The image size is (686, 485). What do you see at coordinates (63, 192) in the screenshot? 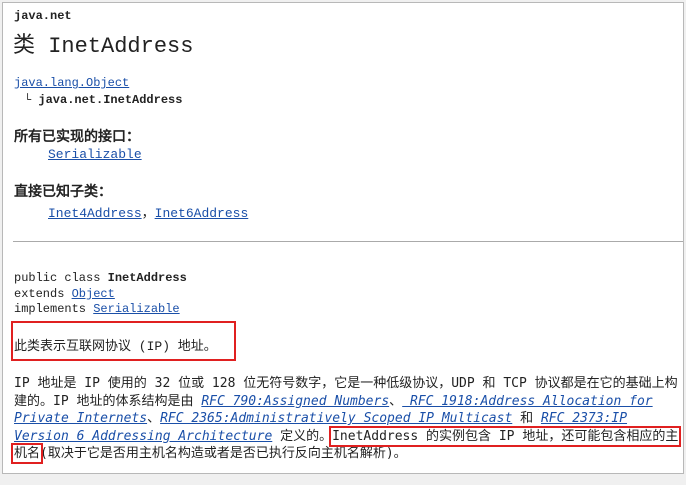
I see `subclasses-heading: 直接已知子类：` at bounding box center [63, 192].